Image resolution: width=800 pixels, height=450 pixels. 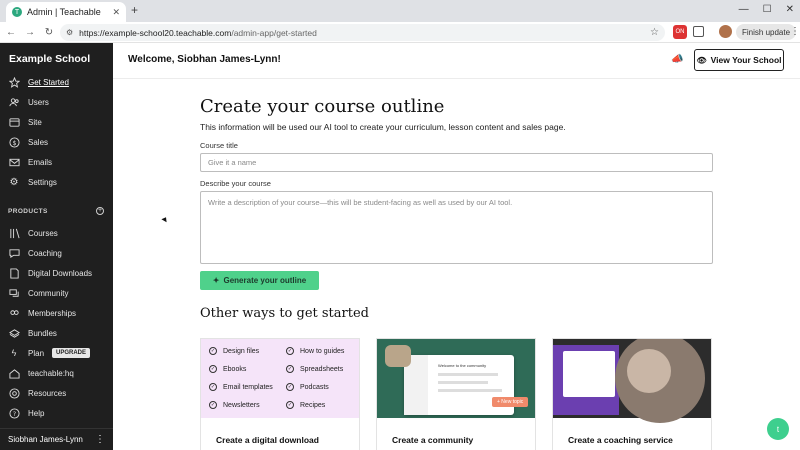 What do you see at coordinates (14, 413) in the screenshot?
I see `help-icon: ?` at bounding box center [14, 413].